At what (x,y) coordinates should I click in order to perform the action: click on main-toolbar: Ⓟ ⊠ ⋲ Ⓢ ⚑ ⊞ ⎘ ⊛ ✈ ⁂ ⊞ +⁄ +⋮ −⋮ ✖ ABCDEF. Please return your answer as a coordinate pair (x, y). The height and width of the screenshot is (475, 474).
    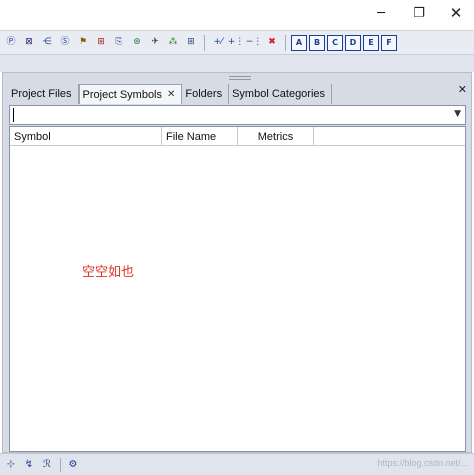
    Looking at the image, I should click on (237, 42).